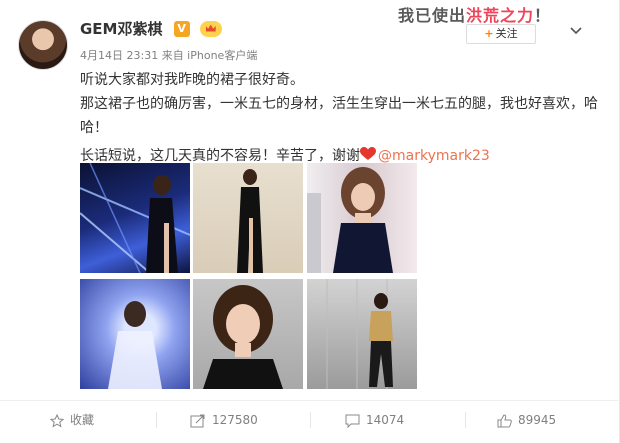  I want to click on thumbs-up-icon, so click(504, 420).